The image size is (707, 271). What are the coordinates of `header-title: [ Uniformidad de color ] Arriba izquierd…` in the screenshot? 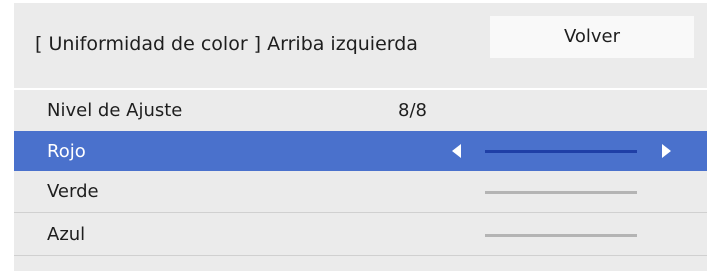 It's located at (226, 44).